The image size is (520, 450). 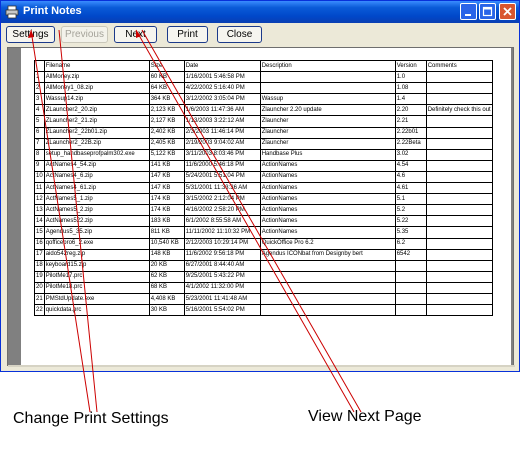 What do you see at coordinates (39, 143) in the screenshot?
I see `table-cell: 7` at bounding box center [39, 143].